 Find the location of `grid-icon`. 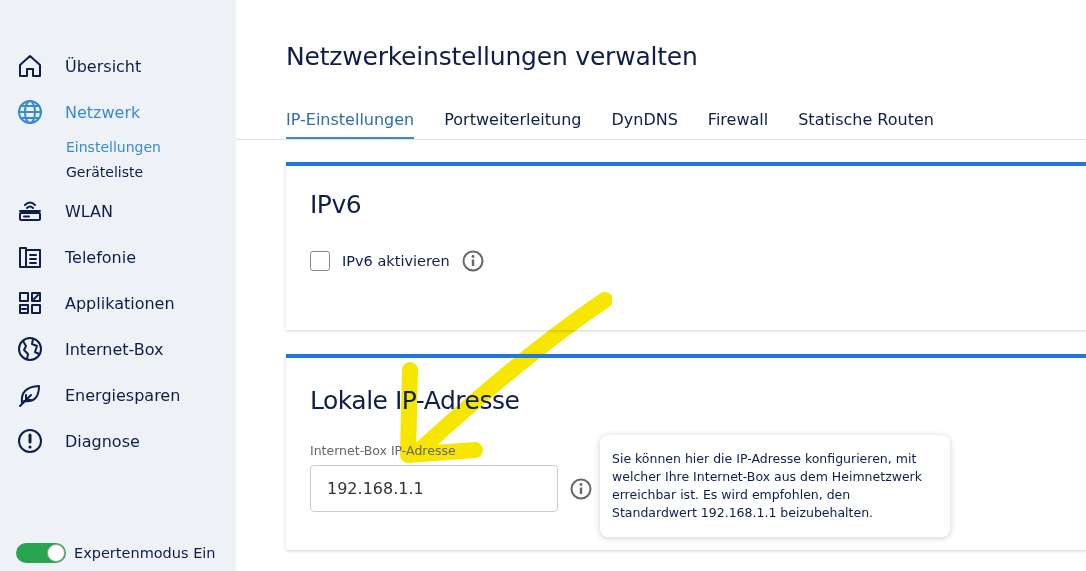

grid-icon is located at coordinates (30, 303).